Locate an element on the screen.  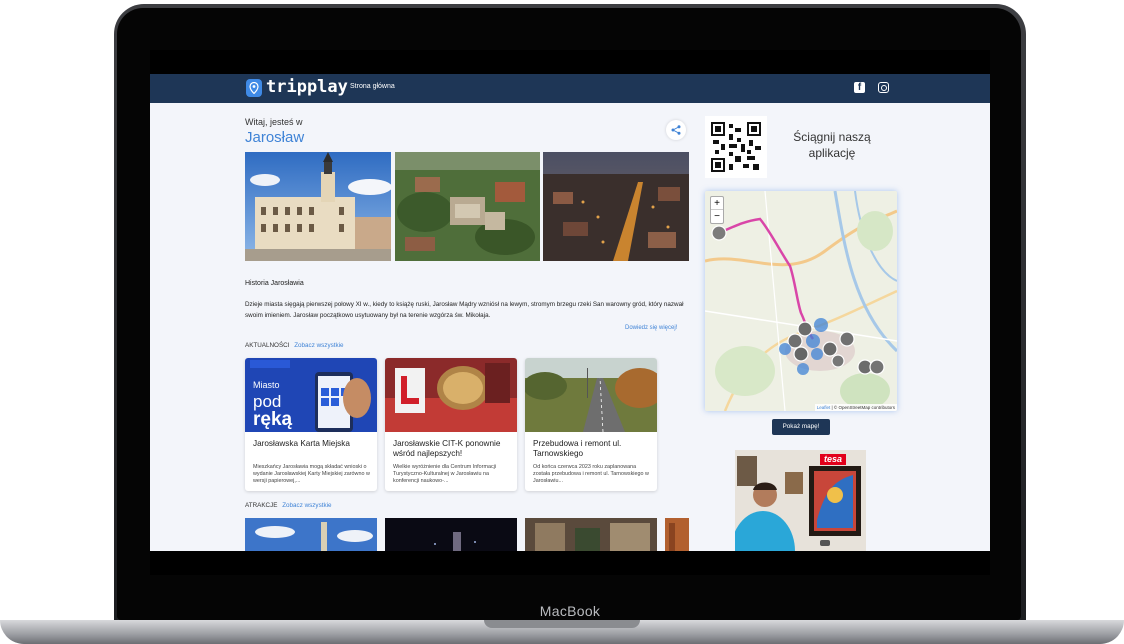
qr-code is located at coordinates (736, 147).